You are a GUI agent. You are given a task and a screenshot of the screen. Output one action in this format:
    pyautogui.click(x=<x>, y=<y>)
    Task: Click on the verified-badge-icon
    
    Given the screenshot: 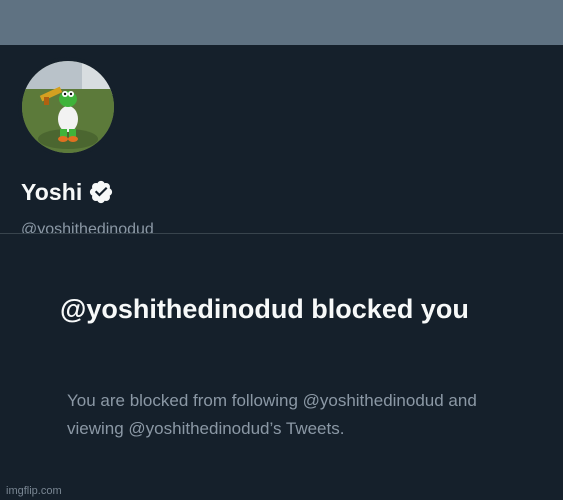 What is the action you would take?
    pyautogui.click(x=101, y=192)
    